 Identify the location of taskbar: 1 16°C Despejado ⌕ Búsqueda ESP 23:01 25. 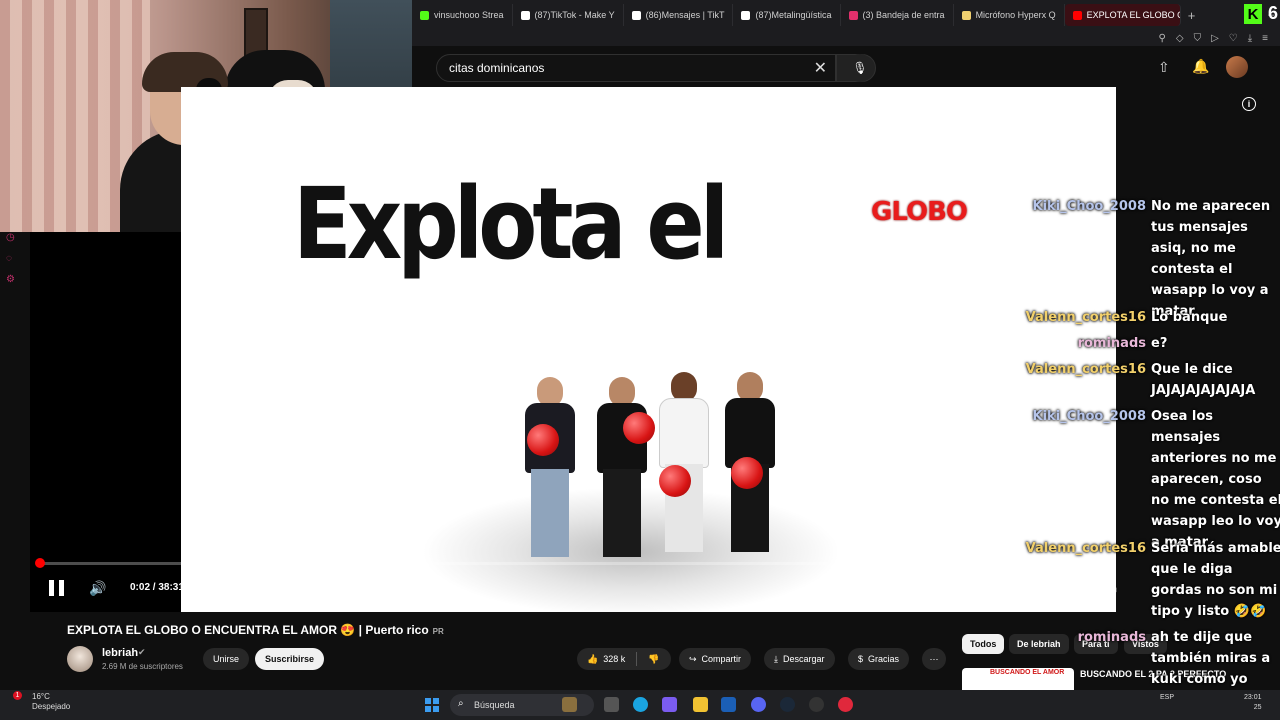
(640, 705).